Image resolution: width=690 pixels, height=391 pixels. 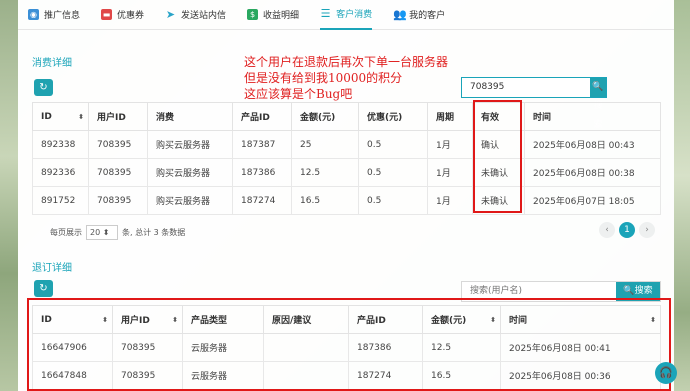 What do you see at coordinates (325, 144) in the screenshot?
I see `cell-amount: 25` at bounding box center [325, 144].